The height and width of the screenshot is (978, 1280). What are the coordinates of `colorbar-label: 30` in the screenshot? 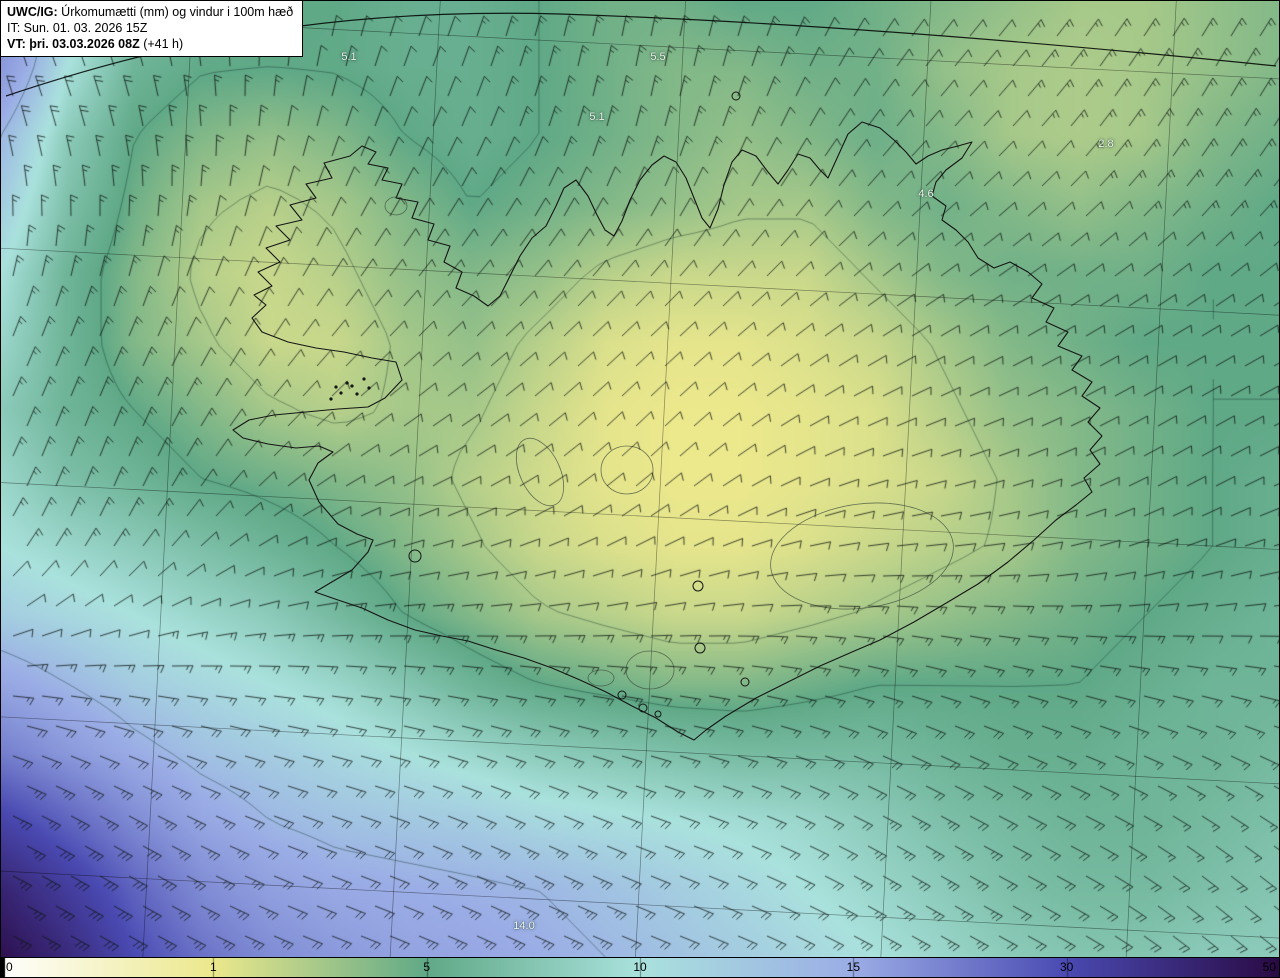 It's located at (1066, 967).